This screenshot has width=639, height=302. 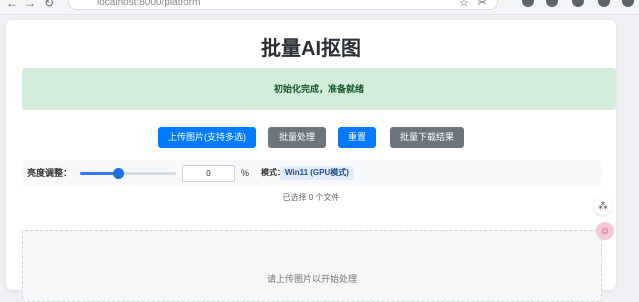 I want to click on forward-icon: →, so click(x=30, y=5).